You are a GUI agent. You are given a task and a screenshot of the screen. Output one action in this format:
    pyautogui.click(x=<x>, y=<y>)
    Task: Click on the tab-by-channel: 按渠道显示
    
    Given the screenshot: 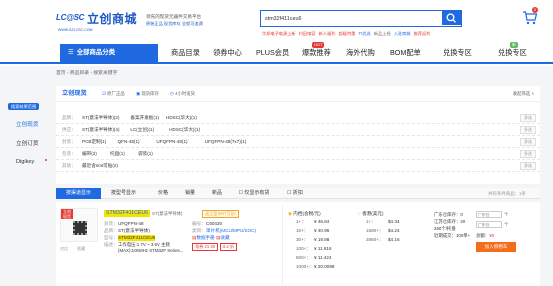 What is the action you would take?
    pyautogui.click(x=78, y=193)
    